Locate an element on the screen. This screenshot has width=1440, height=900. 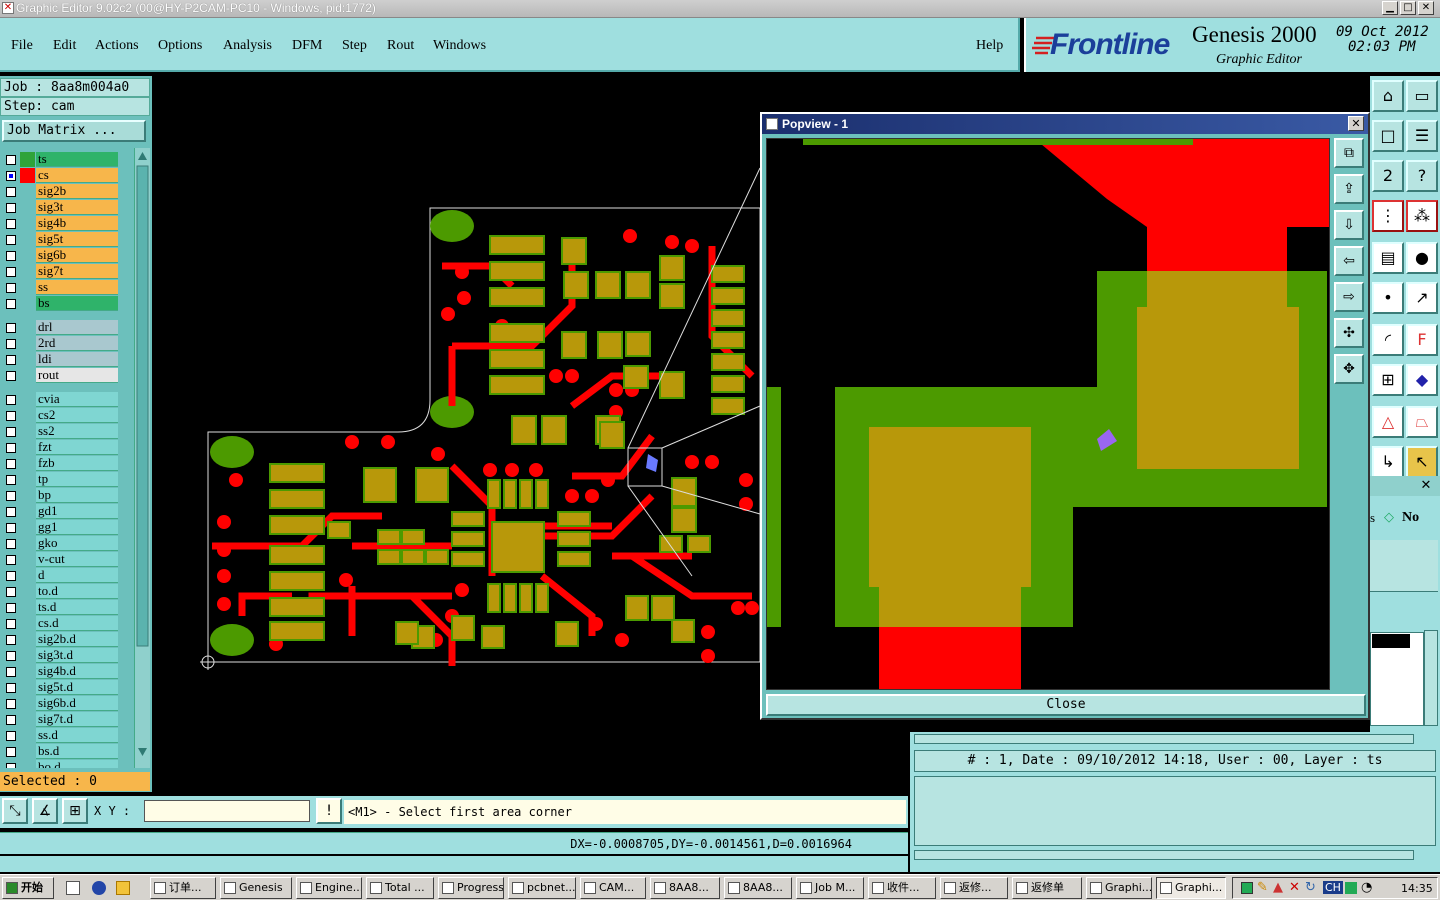
browser-icon is located at coordinates (99, 888).